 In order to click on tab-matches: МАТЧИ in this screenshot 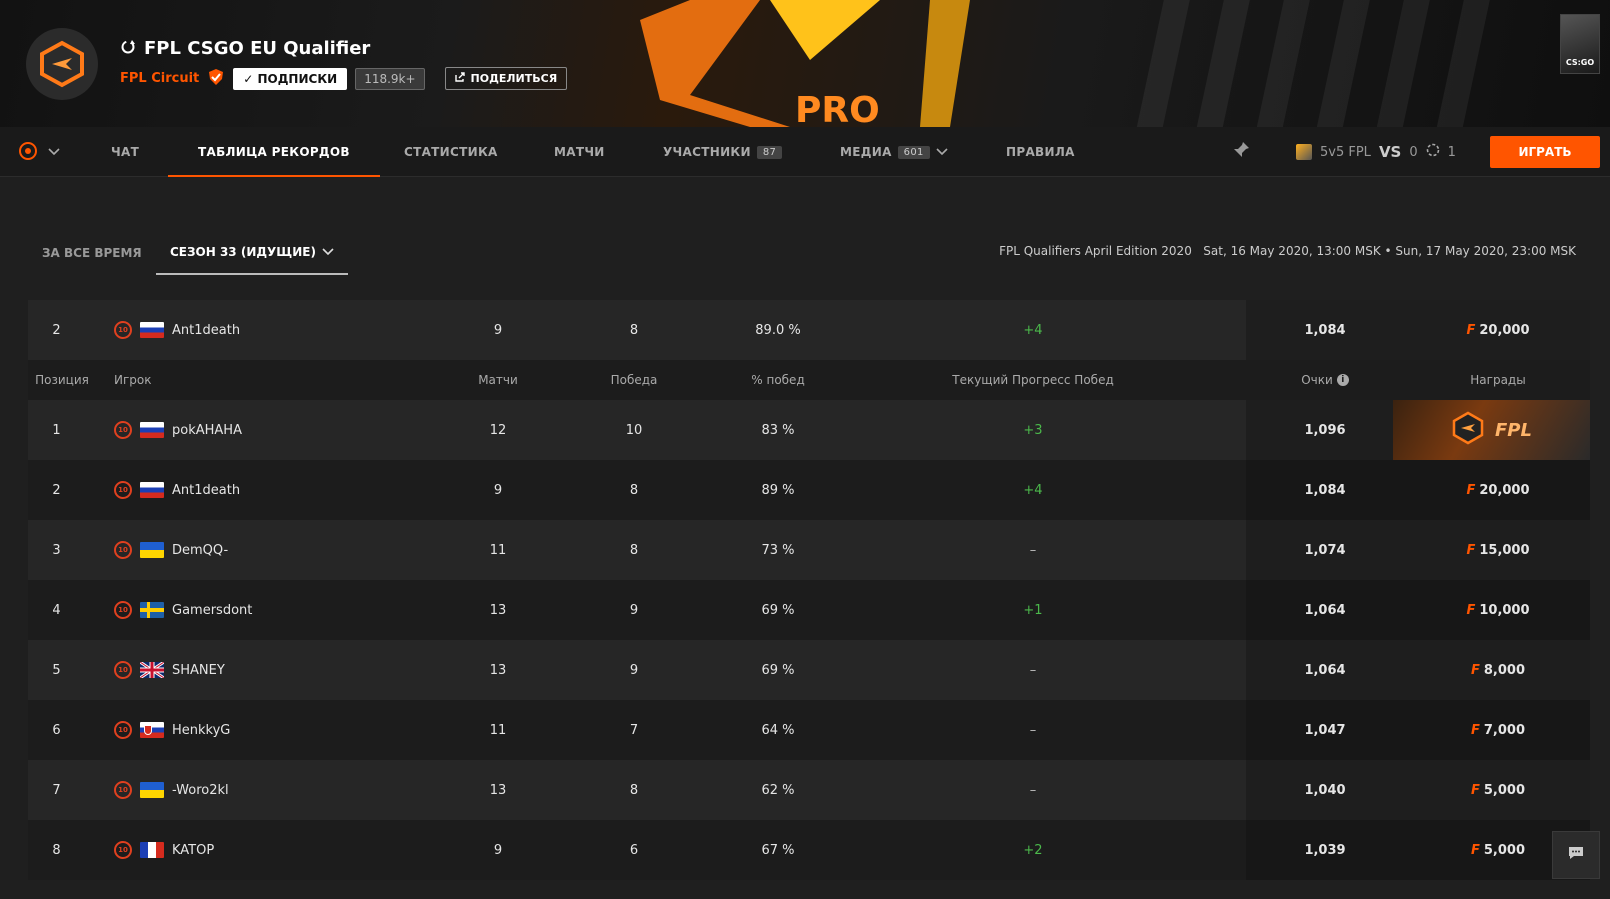, I will do `click(579, 152)`.